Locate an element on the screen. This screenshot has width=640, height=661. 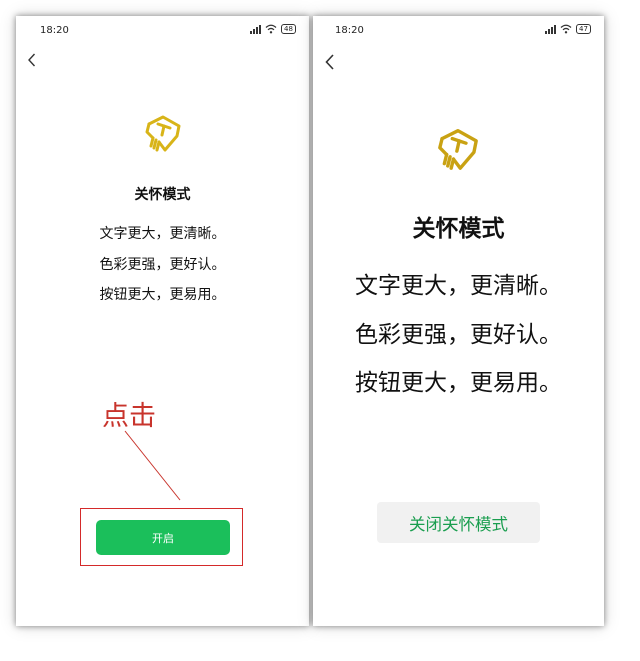
open-care-mode-button: 开启 is located at coordinates (163, 537).